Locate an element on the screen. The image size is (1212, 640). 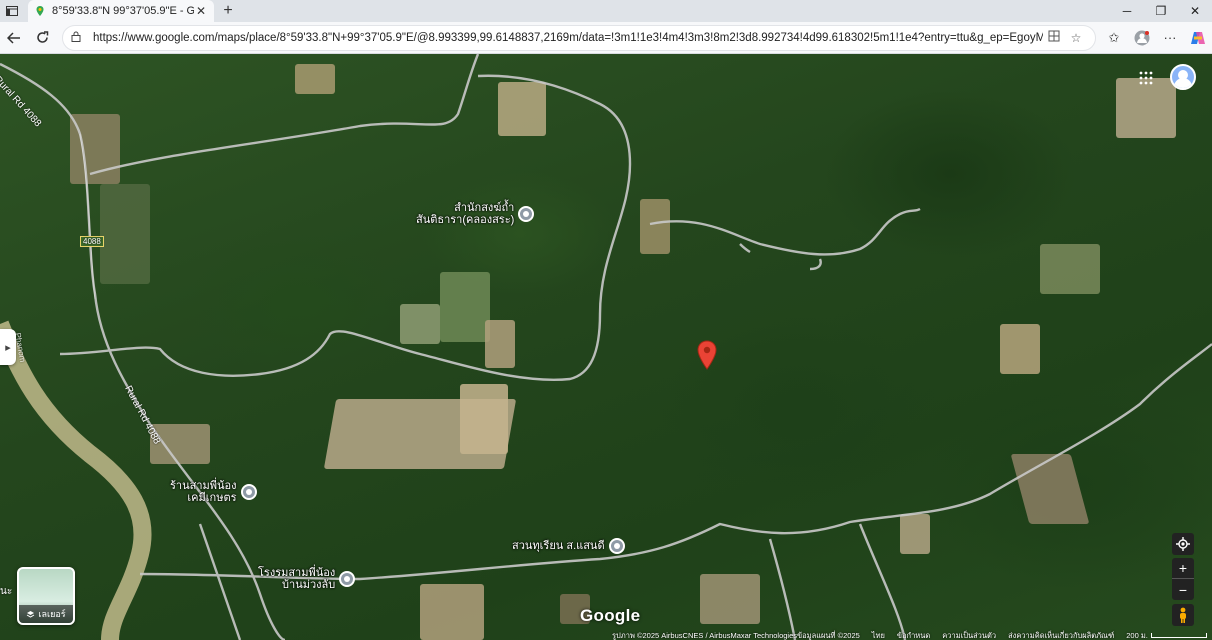
place-marker-smokehouse: โรงรมสามพี่น้อง บ้านม่วงลับ is located at coordinates (307, 579).